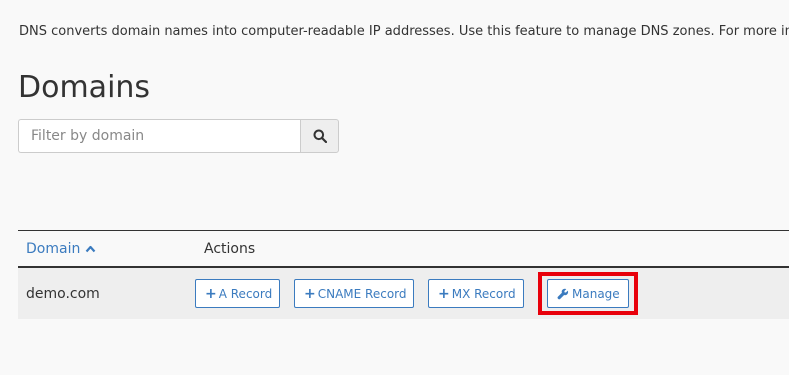 The height and width of the screenshot is (375, 789). Describe the element at coordinates (111, 249) in the screenshot. I see `domain-column-header: Domain` at that location.